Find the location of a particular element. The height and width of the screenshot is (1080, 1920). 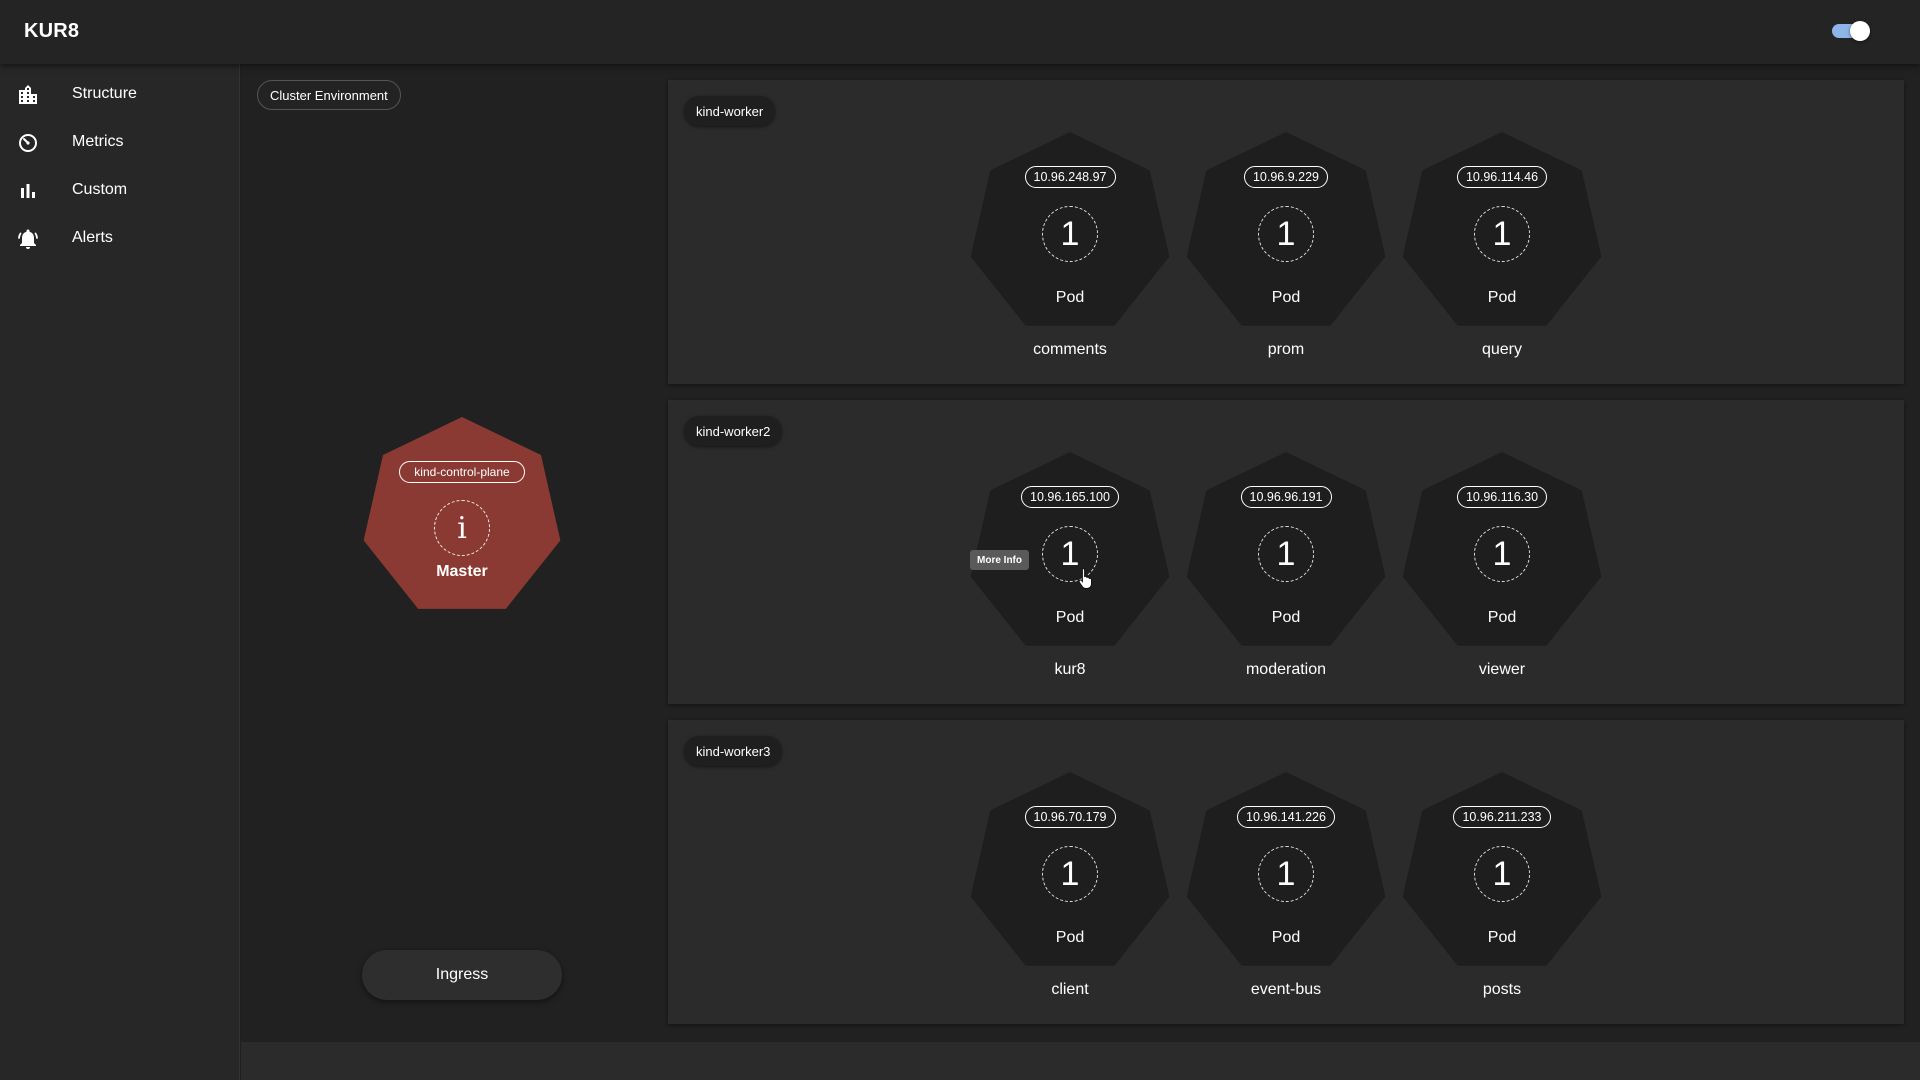

speedometer-icon is located at coordinates (28, 143).